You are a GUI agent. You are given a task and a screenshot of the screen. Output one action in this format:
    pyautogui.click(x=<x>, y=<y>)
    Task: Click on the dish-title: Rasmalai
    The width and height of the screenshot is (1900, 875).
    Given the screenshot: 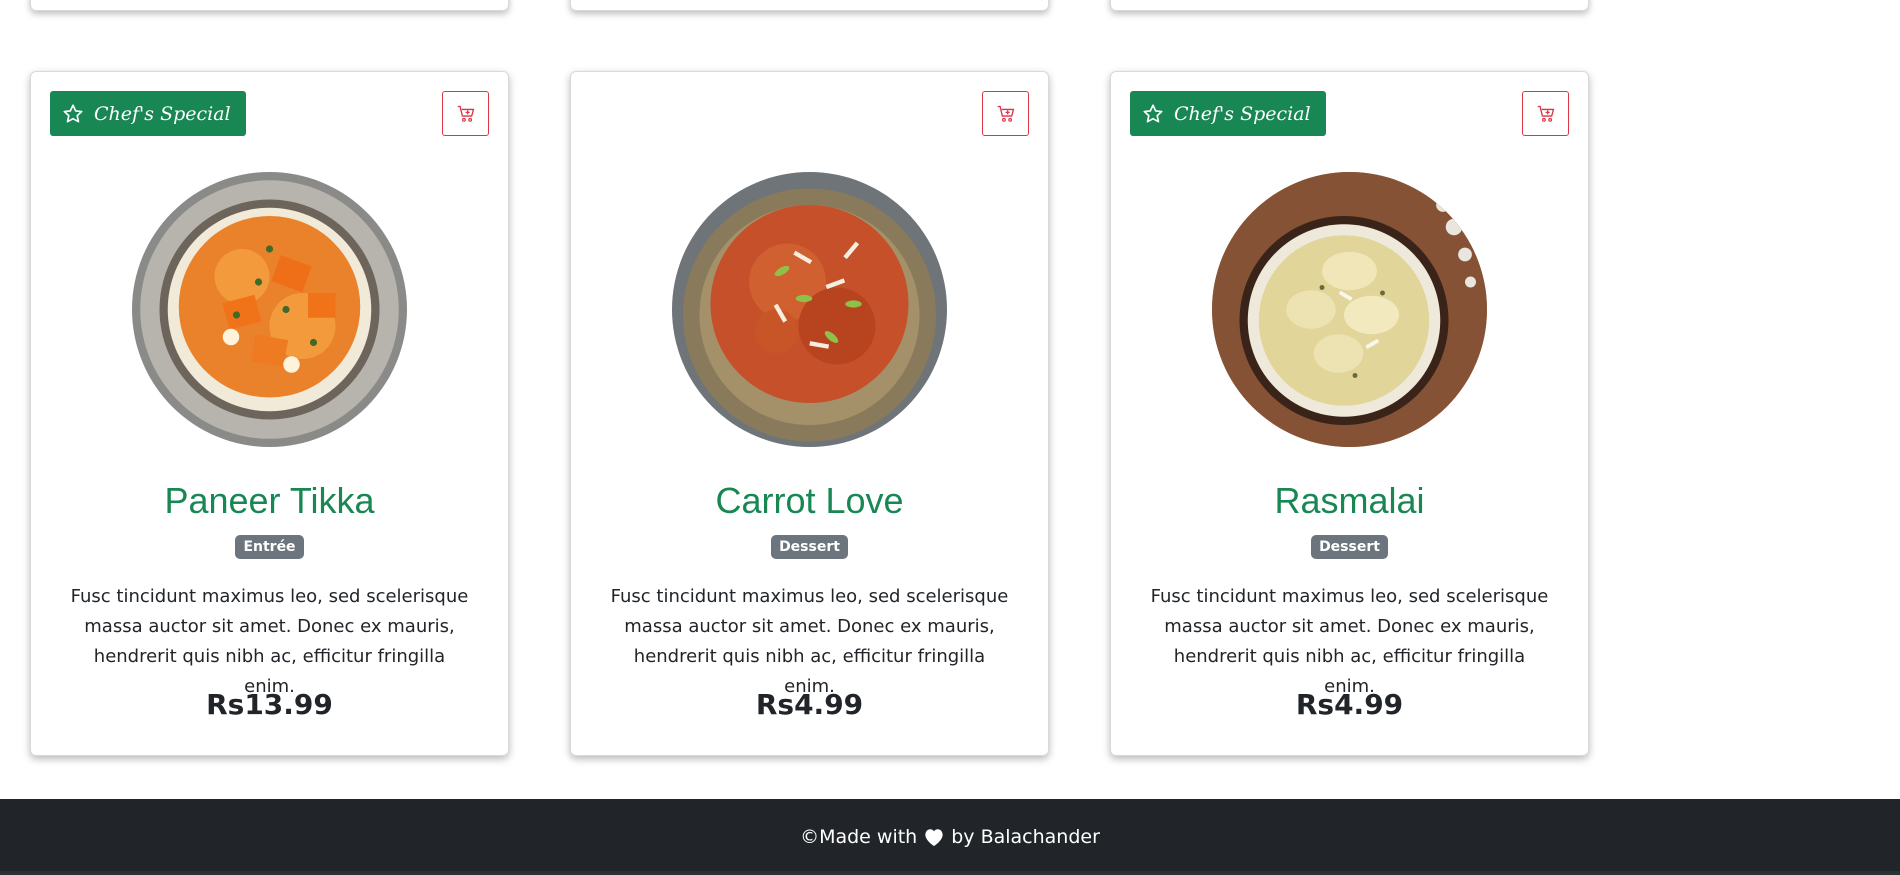 What is the action you would take?
    pyautogui.click(x=1349, y=500)
    